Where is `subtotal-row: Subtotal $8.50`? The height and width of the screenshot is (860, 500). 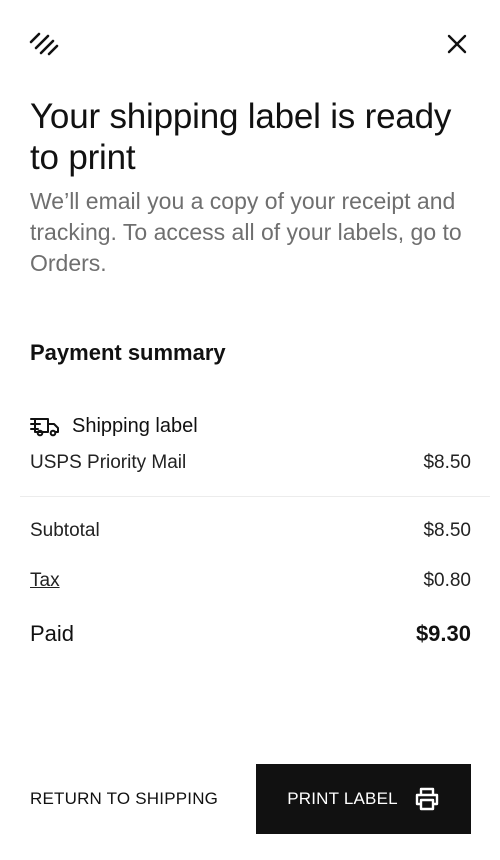 subtotal-row: Subtotal $8.50 is located at coordinates (250, 531).